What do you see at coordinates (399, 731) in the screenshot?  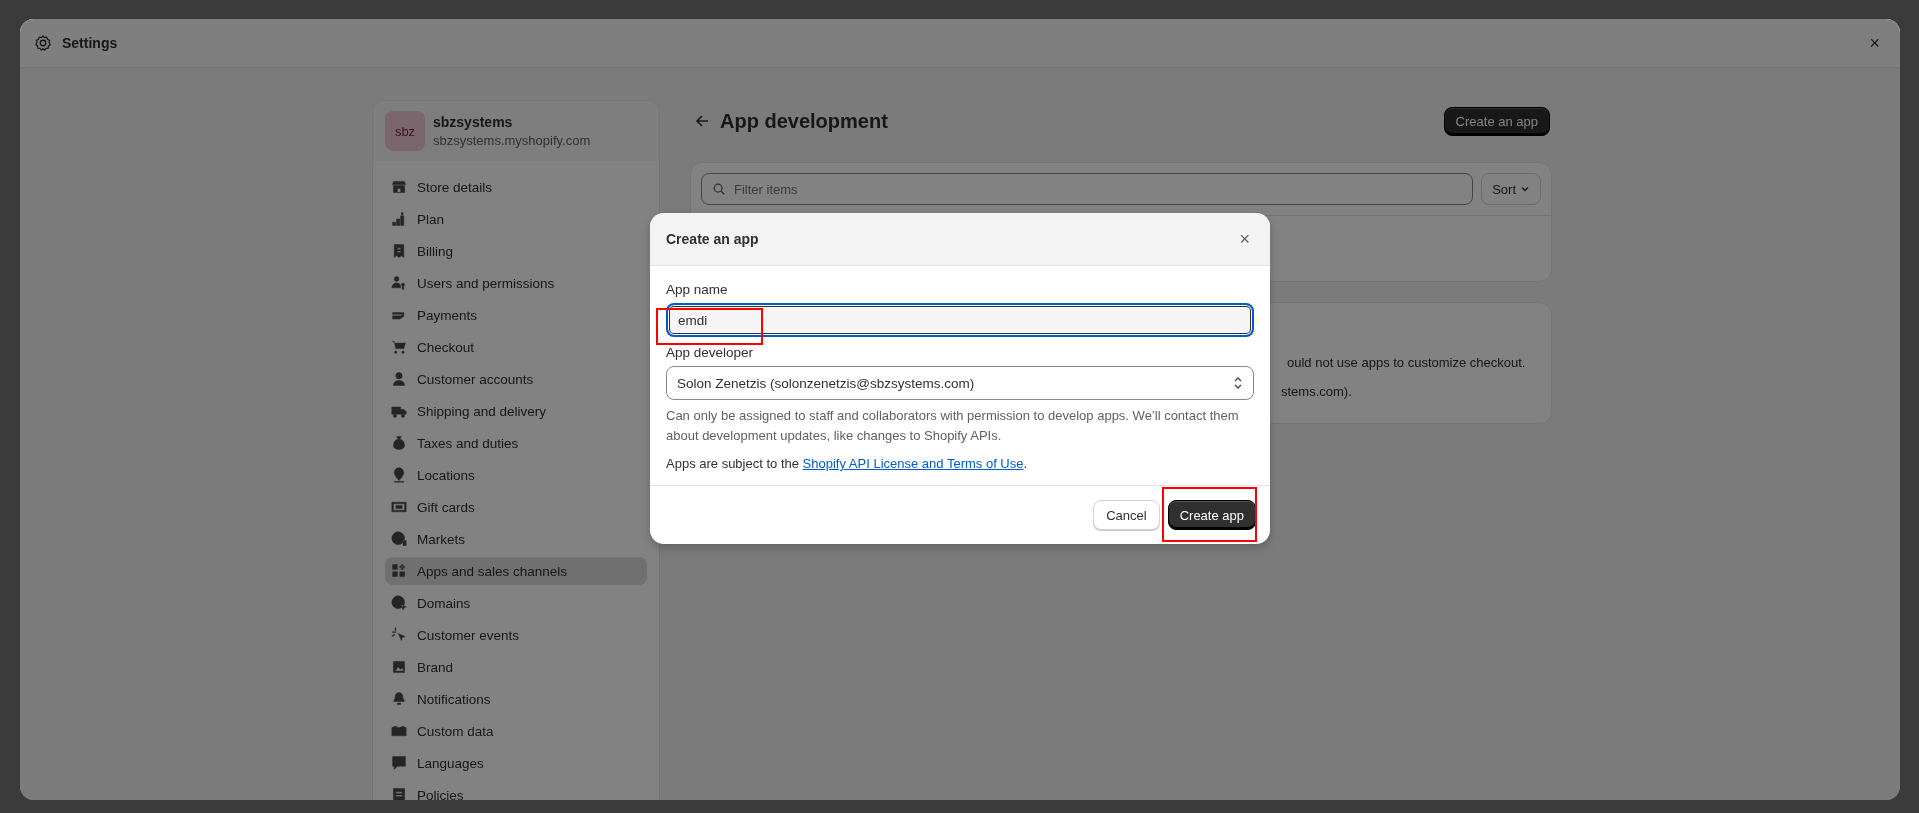 I see `box-icon` at bounding box center [399, 731].